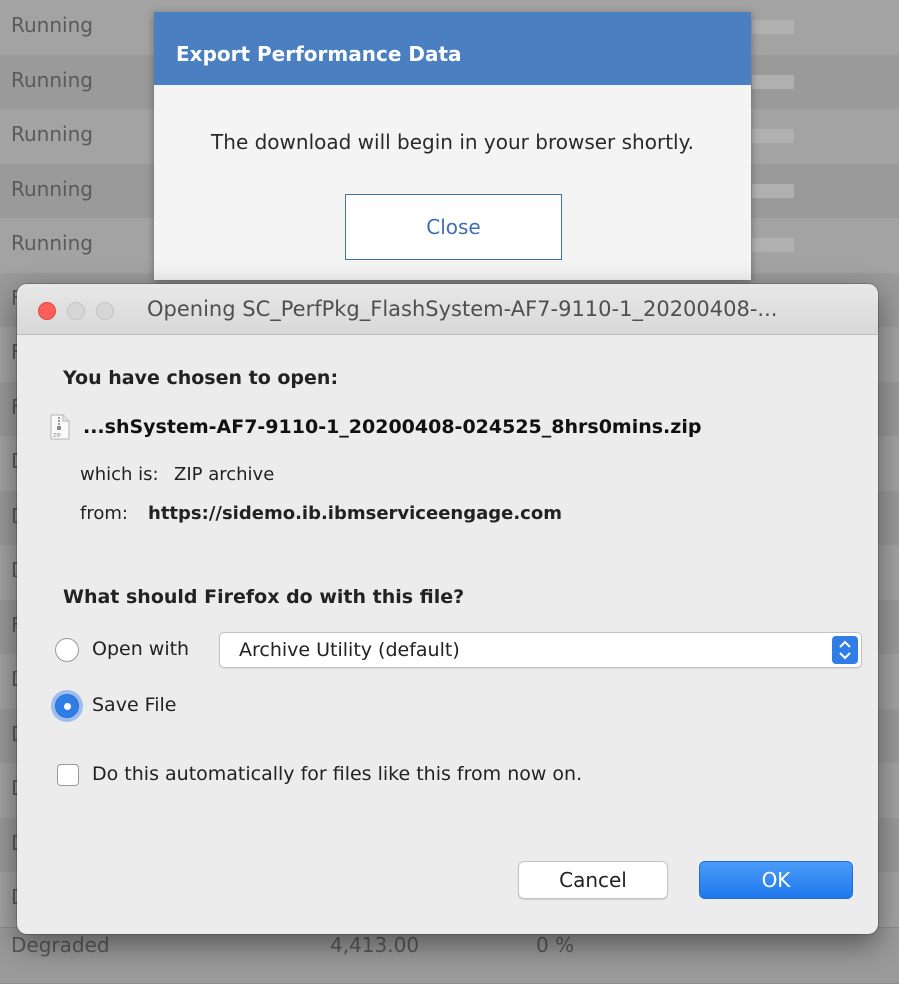 Image resolution: width=899 pixels, height=984 pixels. I want to click on row-percent: 0 %, so click(555, 945).